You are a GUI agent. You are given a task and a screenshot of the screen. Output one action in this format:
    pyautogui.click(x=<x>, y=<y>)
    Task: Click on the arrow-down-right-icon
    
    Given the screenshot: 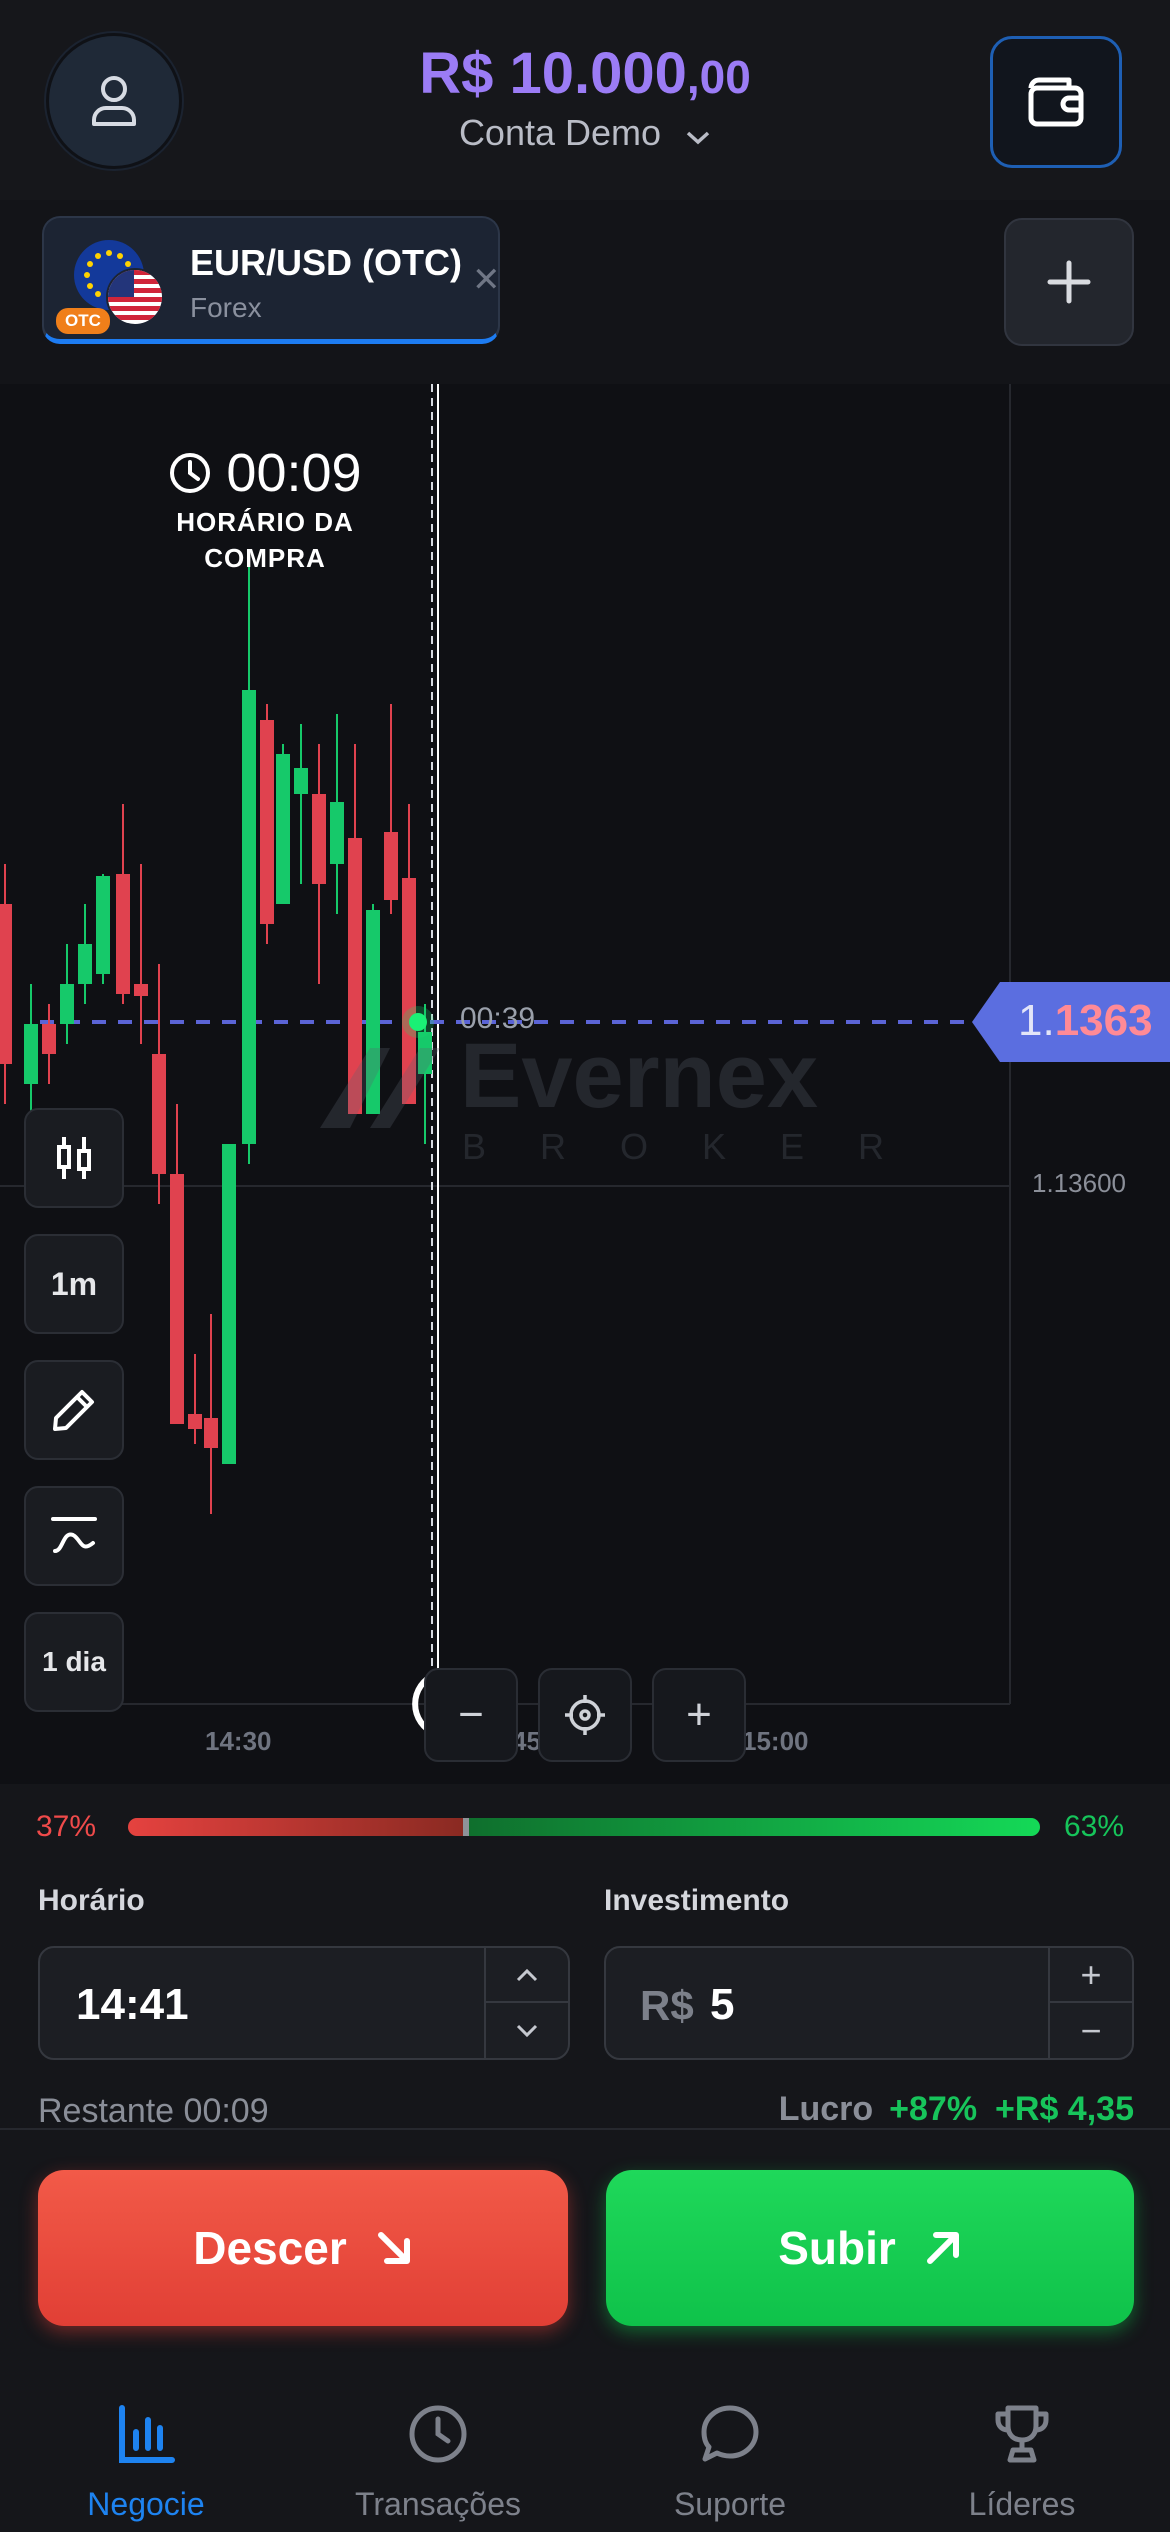 What is the action you would take?
    pyautogui.click(x=393, y=2248)
    